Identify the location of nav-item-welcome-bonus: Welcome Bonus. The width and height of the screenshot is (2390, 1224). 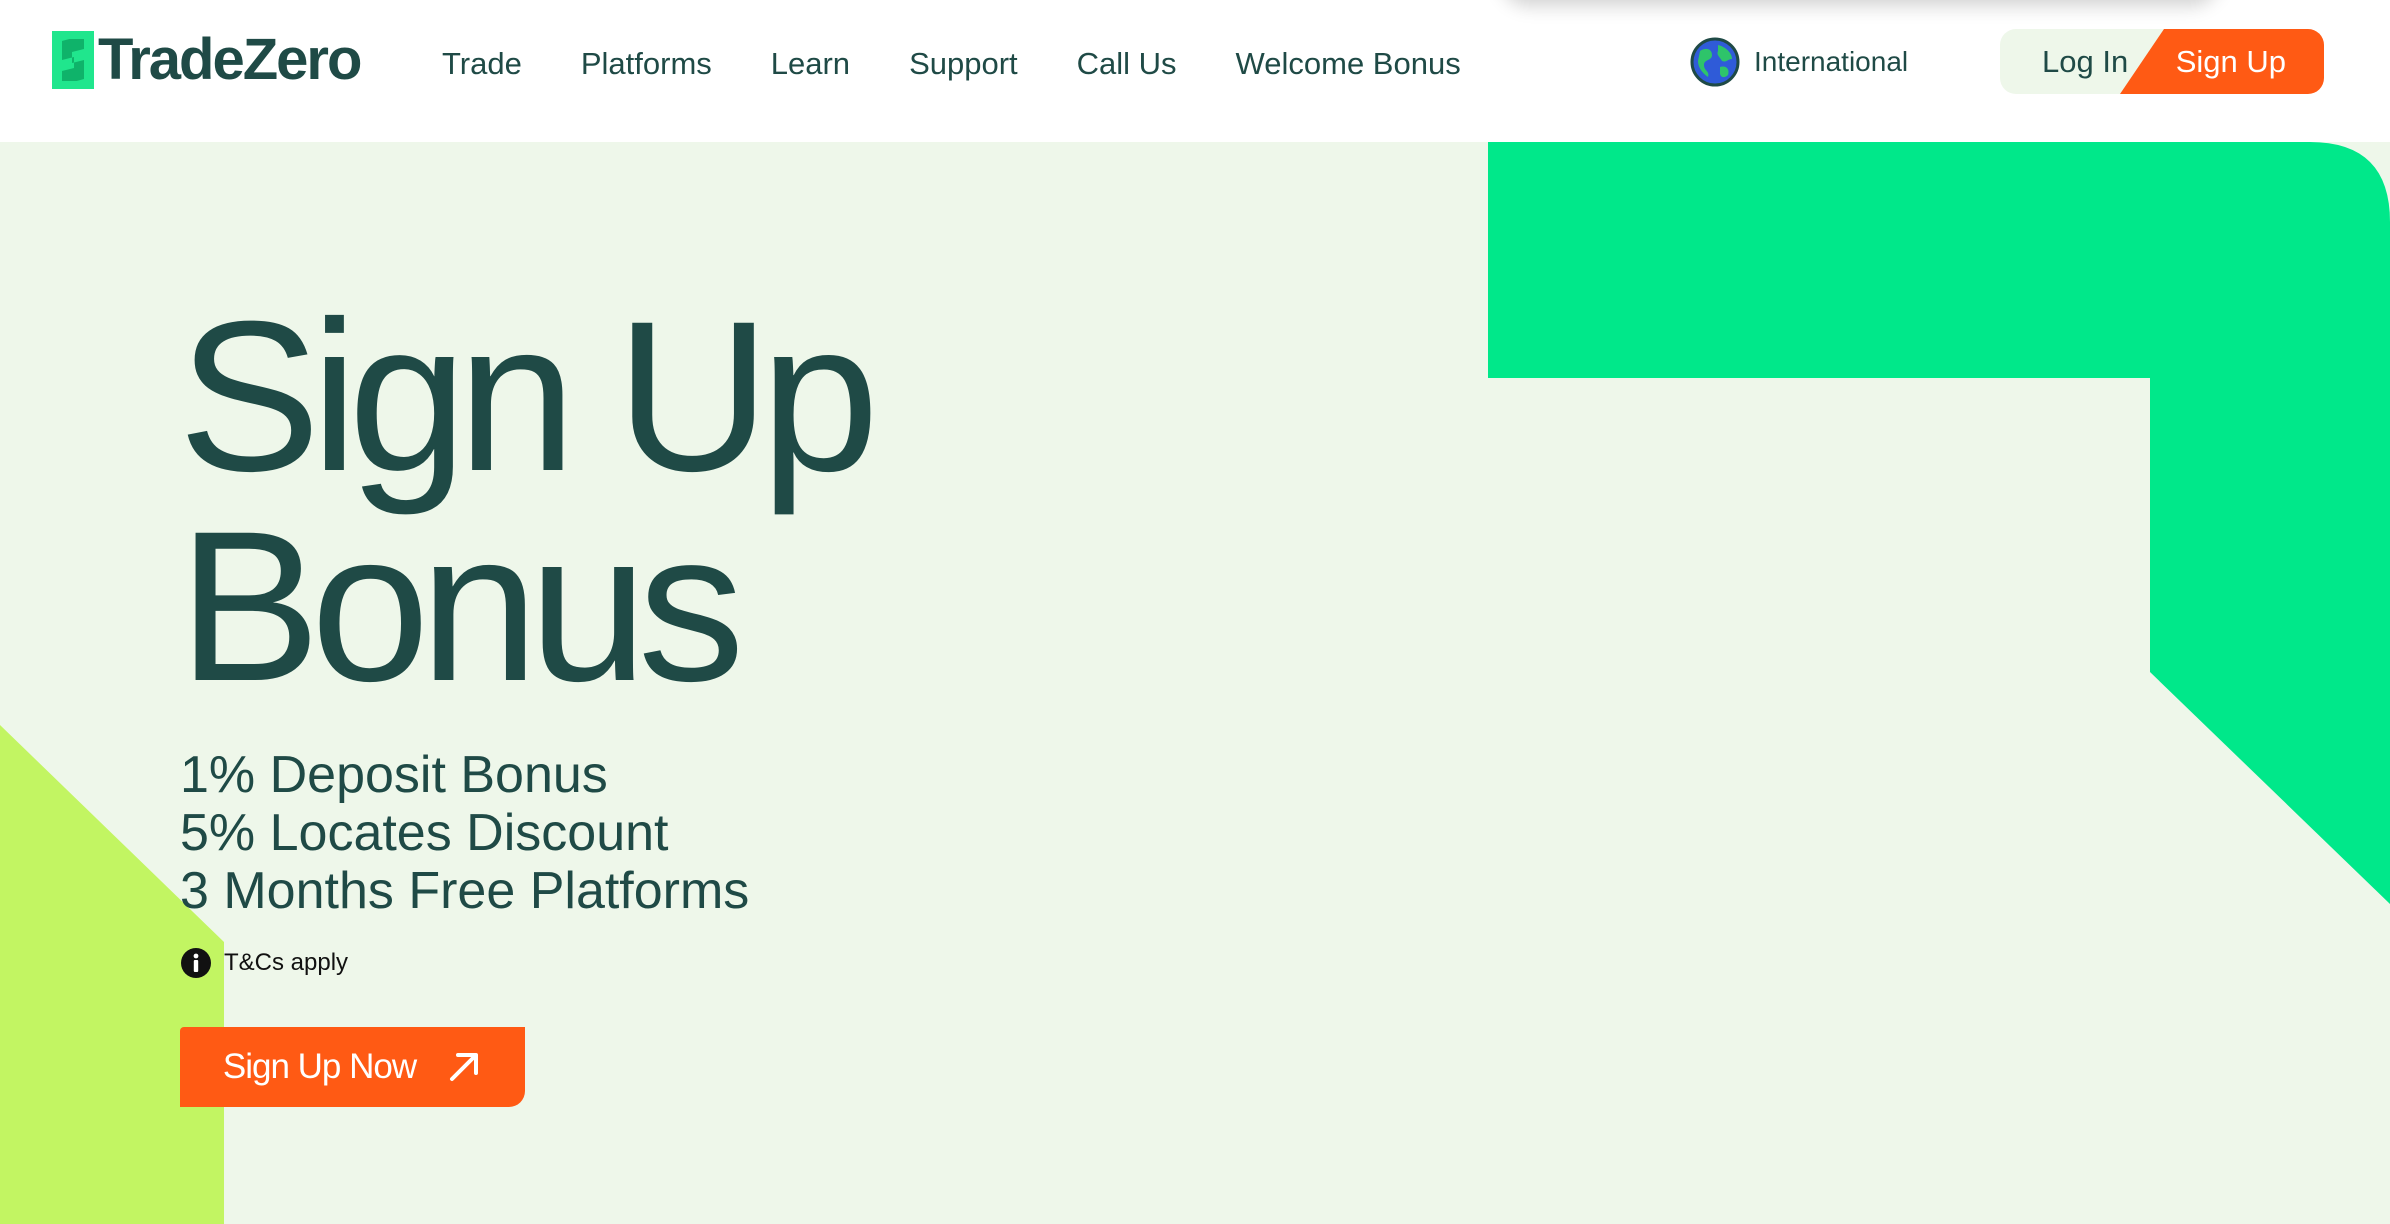
(1348, 64).